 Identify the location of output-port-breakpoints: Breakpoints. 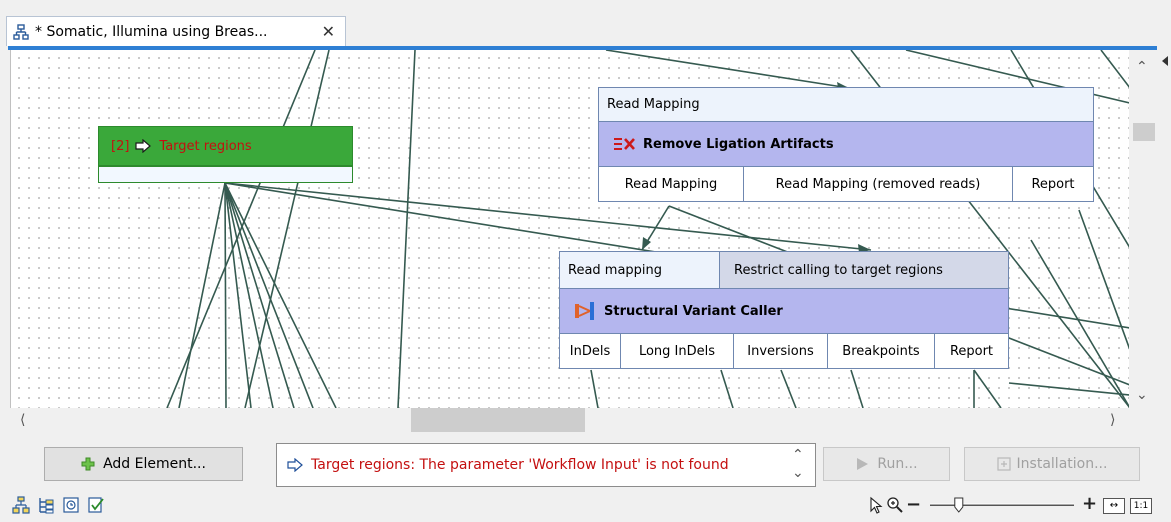
(881, 351).